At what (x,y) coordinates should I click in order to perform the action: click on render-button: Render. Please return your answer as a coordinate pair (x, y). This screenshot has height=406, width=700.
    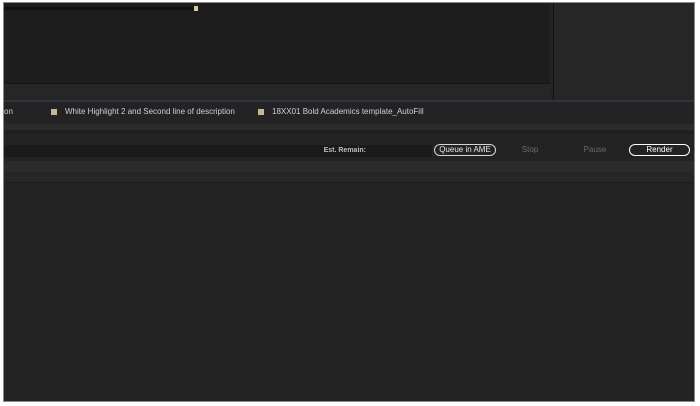
    Looking at the image, I should click on (659, 150).